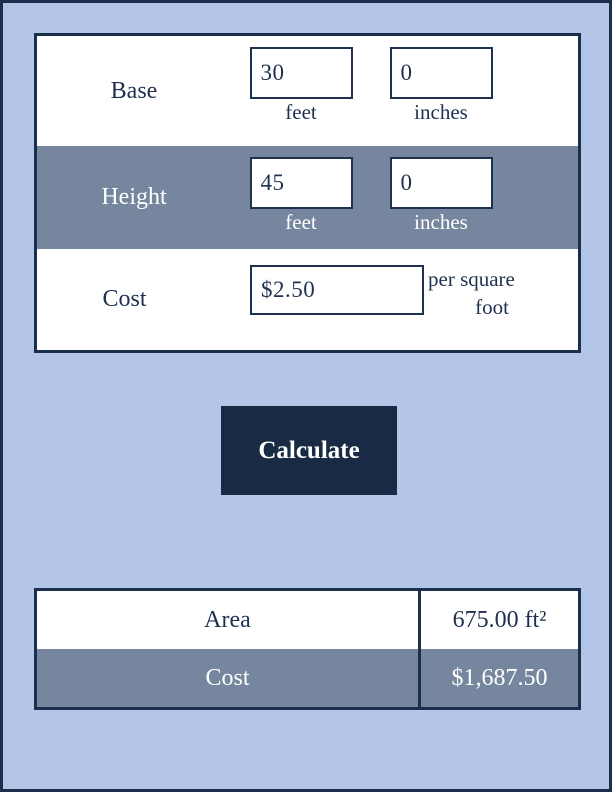  What do you see at coordinates (309, 450) in the screenshot?
I see `calculate-button: Calculate` at bounding box center [309, 450].